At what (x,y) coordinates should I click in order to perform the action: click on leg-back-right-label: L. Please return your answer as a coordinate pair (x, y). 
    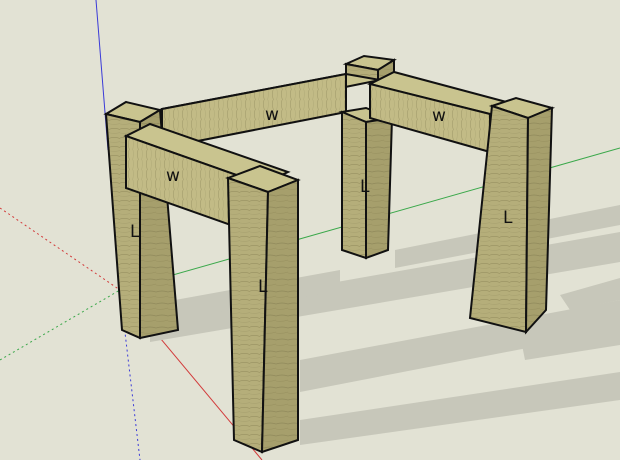
    Looking at the image, I should click on (365, 187).